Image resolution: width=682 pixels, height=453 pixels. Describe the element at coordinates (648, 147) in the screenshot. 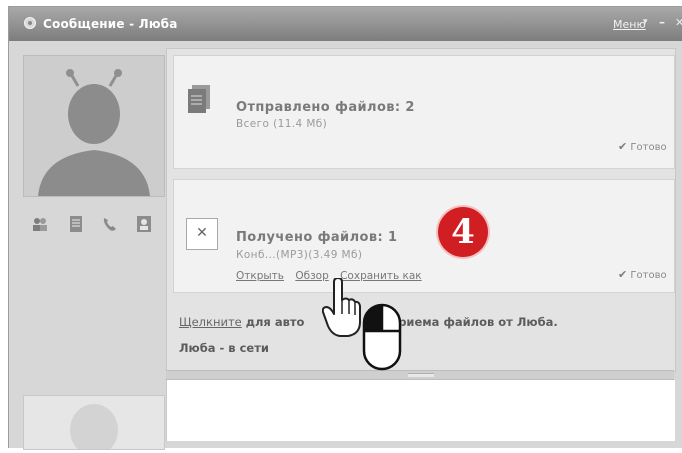

I see `sent-status-text: Готово` at that location.